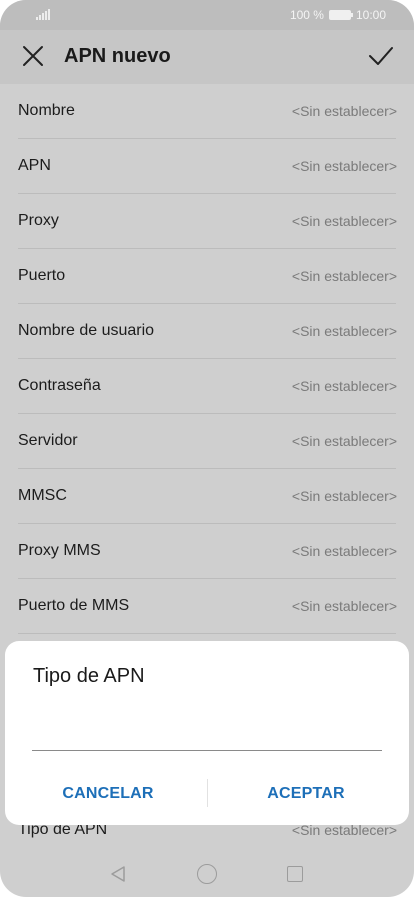  I want to click on button-divider, so click(207, 793).